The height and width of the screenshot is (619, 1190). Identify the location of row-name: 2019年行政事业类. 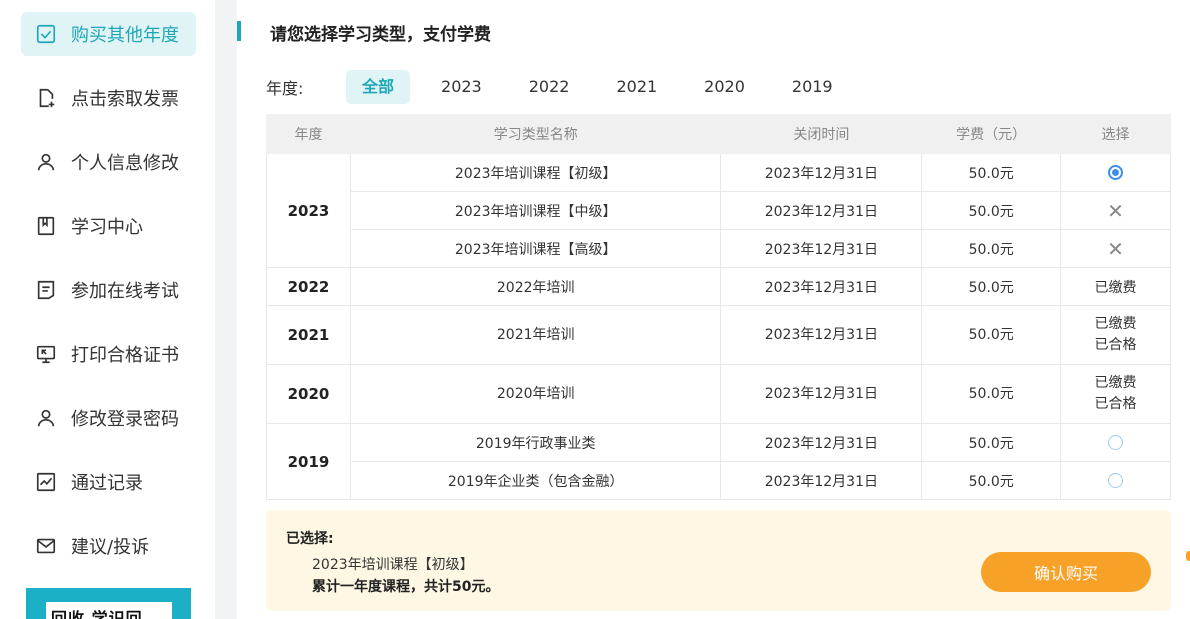
(535, 442).